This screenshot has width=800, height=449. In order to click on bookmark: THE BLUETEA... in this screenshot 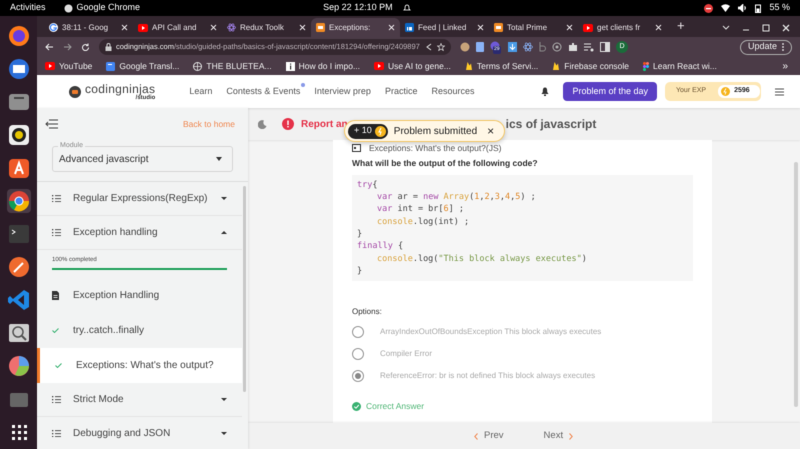, I will do `click(232, 66)`.